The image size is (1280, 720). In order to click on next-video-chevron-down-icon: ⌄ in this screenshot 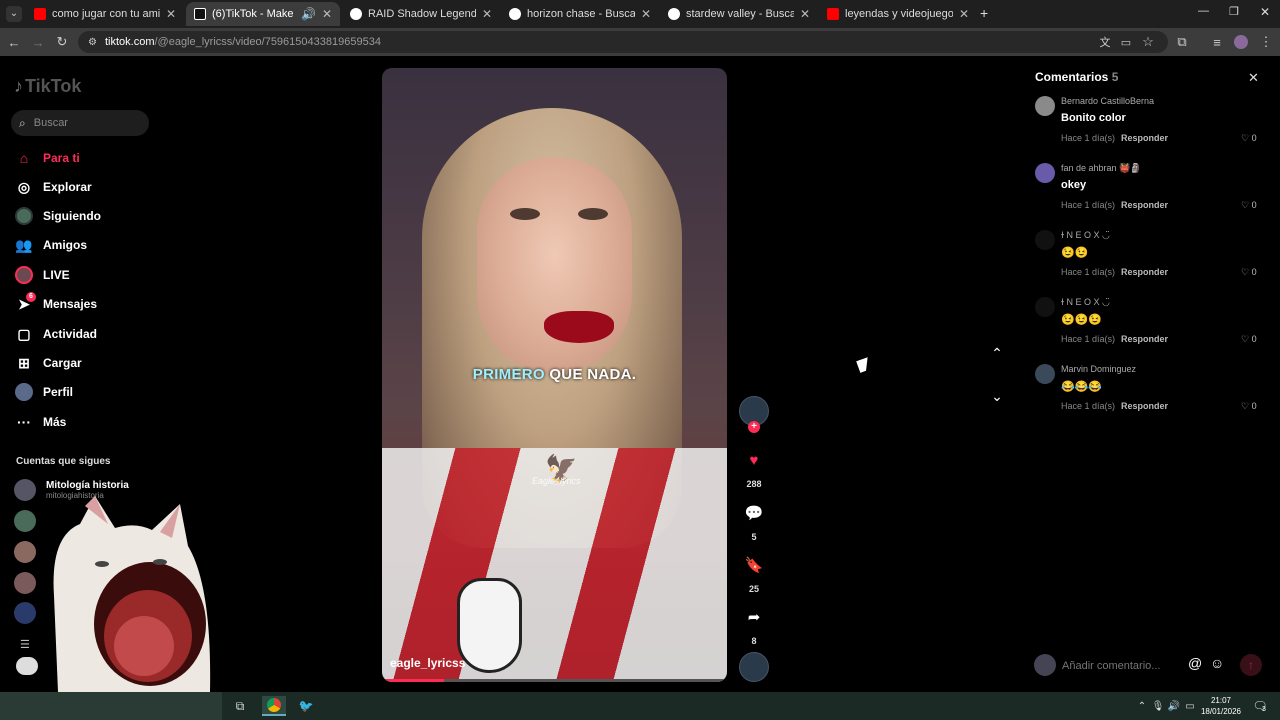, I will do `click(997, 397)`.